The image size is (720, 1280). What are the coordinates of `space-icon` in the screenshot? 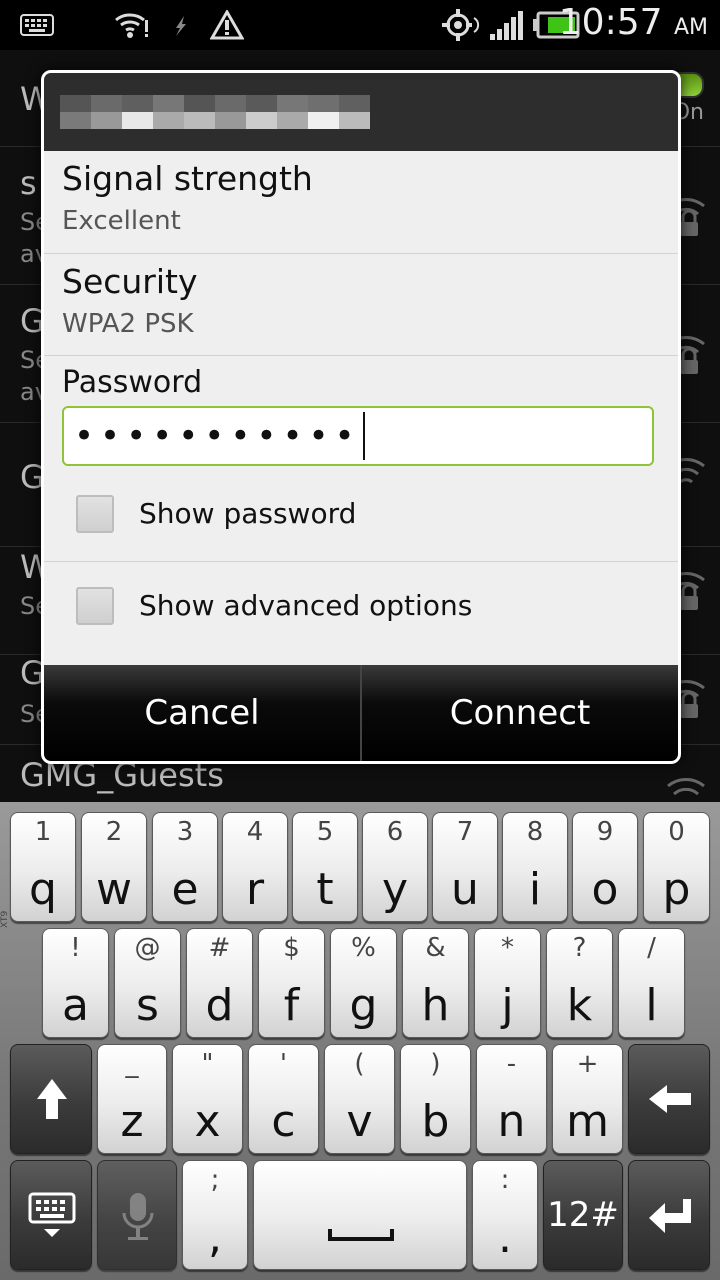 It's located at (361, 1237).